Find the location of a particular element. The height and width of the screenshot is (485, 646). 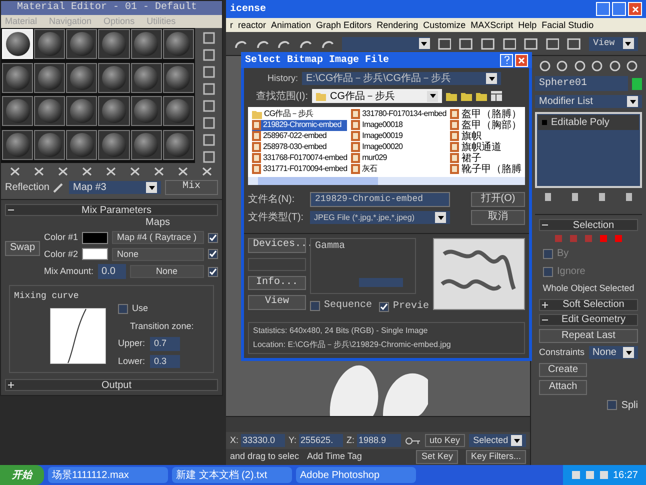

menu-item: Facial Studio is located at coordinates (568, 25).